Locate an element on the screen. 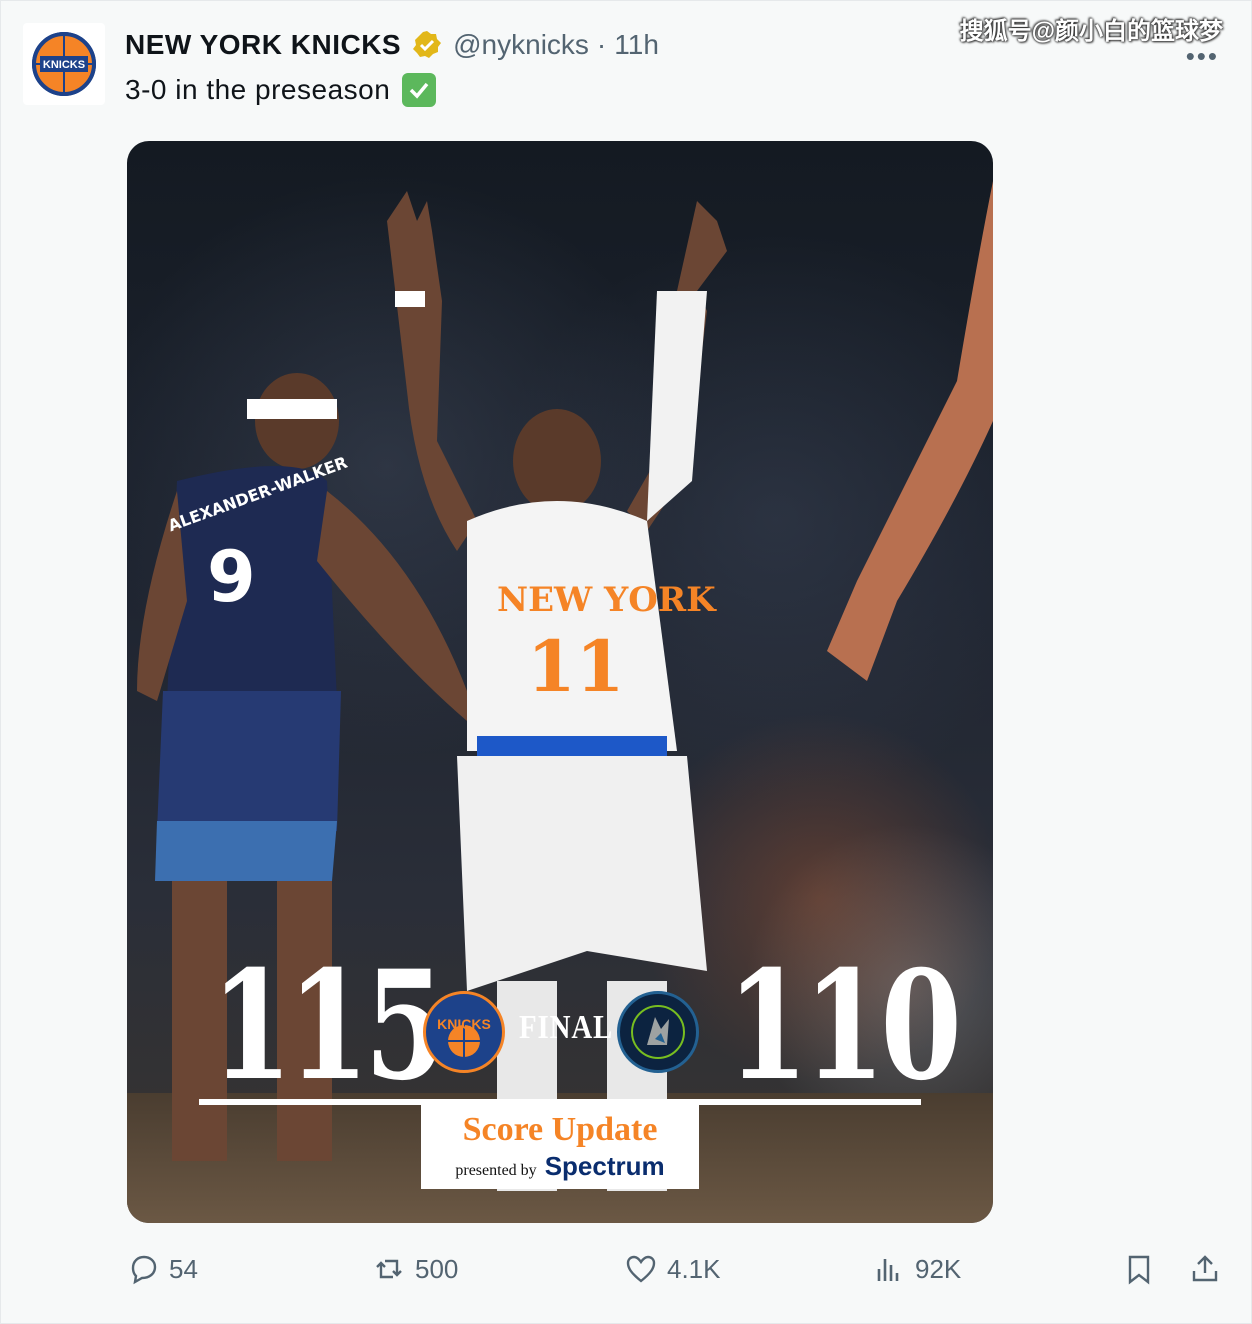 The width and height of the screenshot is (1252, 1324). bookmark-button is located at coordinates (1139, 1269).